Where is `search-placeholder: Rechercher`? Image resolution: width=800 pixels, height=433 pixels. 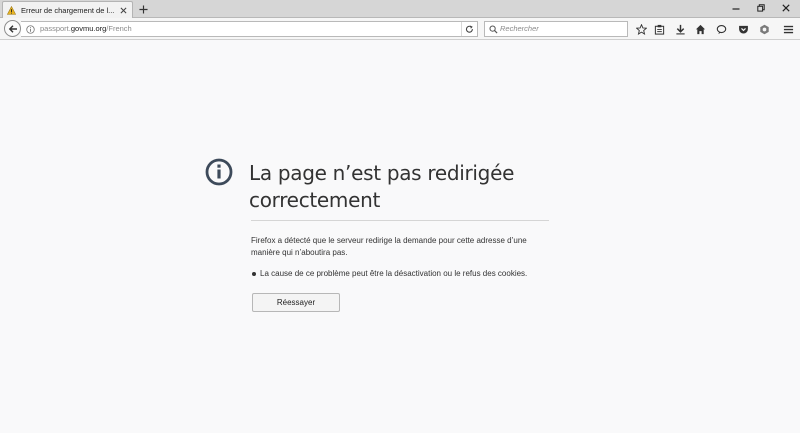
search-placeholder: Rechercher is located at coordinates (519, 28).